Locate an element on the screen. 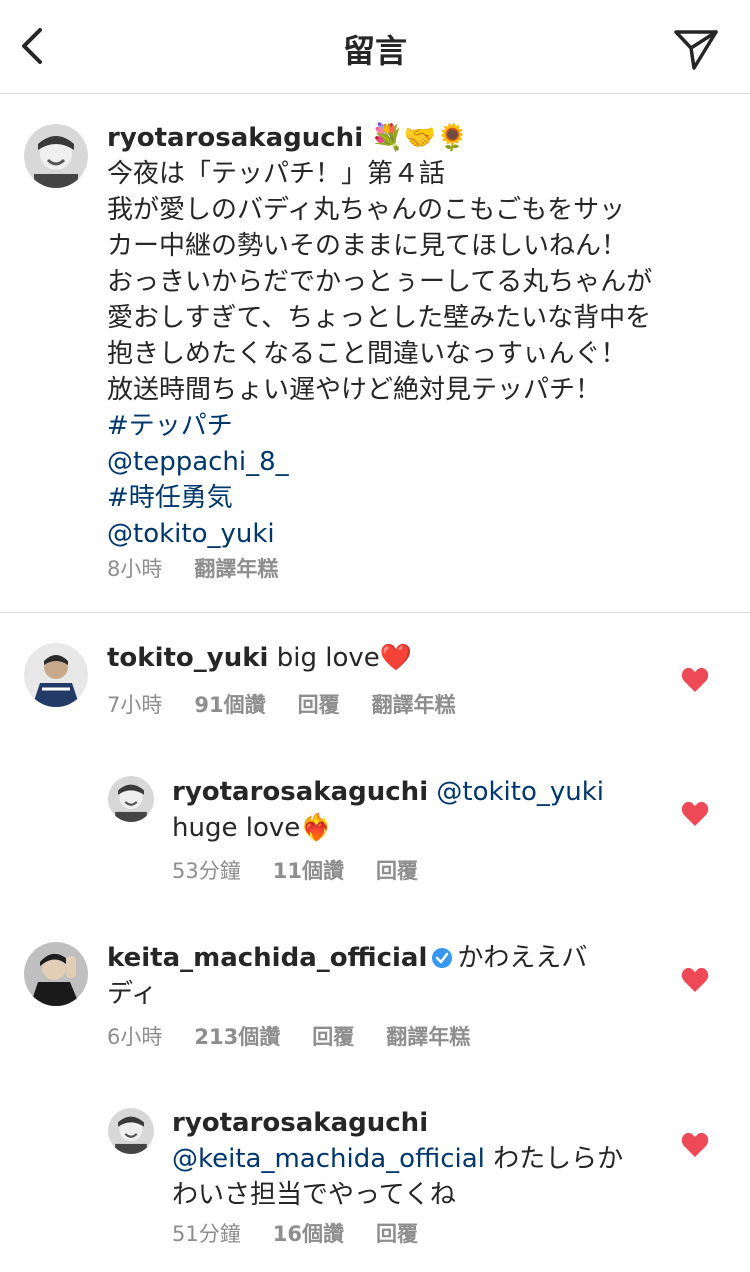 This screenshot has width=750, height=1272. comment-meta: 6小時 213個讚 回覆 翻譯年糕 is located at coordinates (288, 1037).